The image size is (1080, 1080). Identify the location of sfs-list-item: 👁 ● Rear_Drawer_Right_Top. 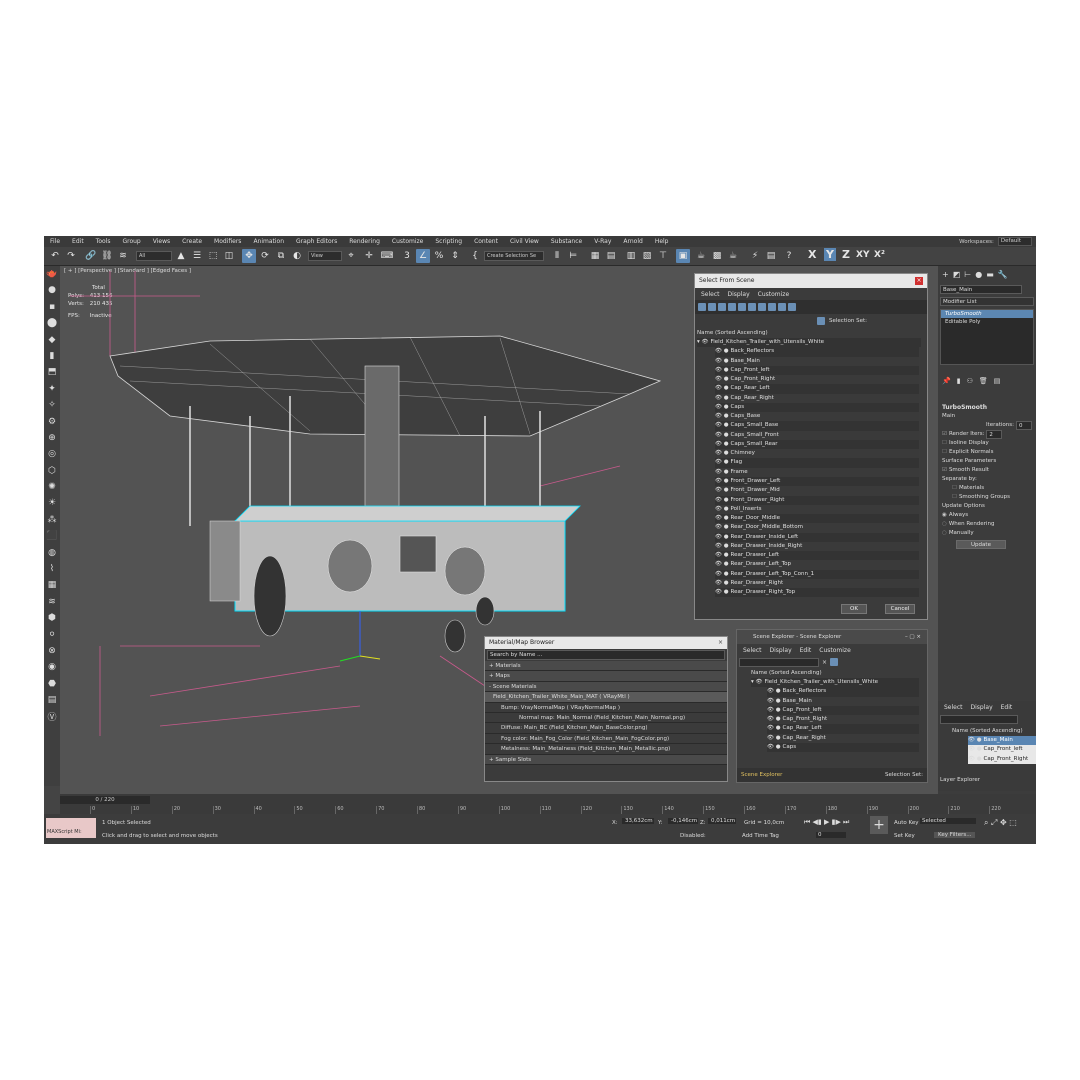
(817, 592).